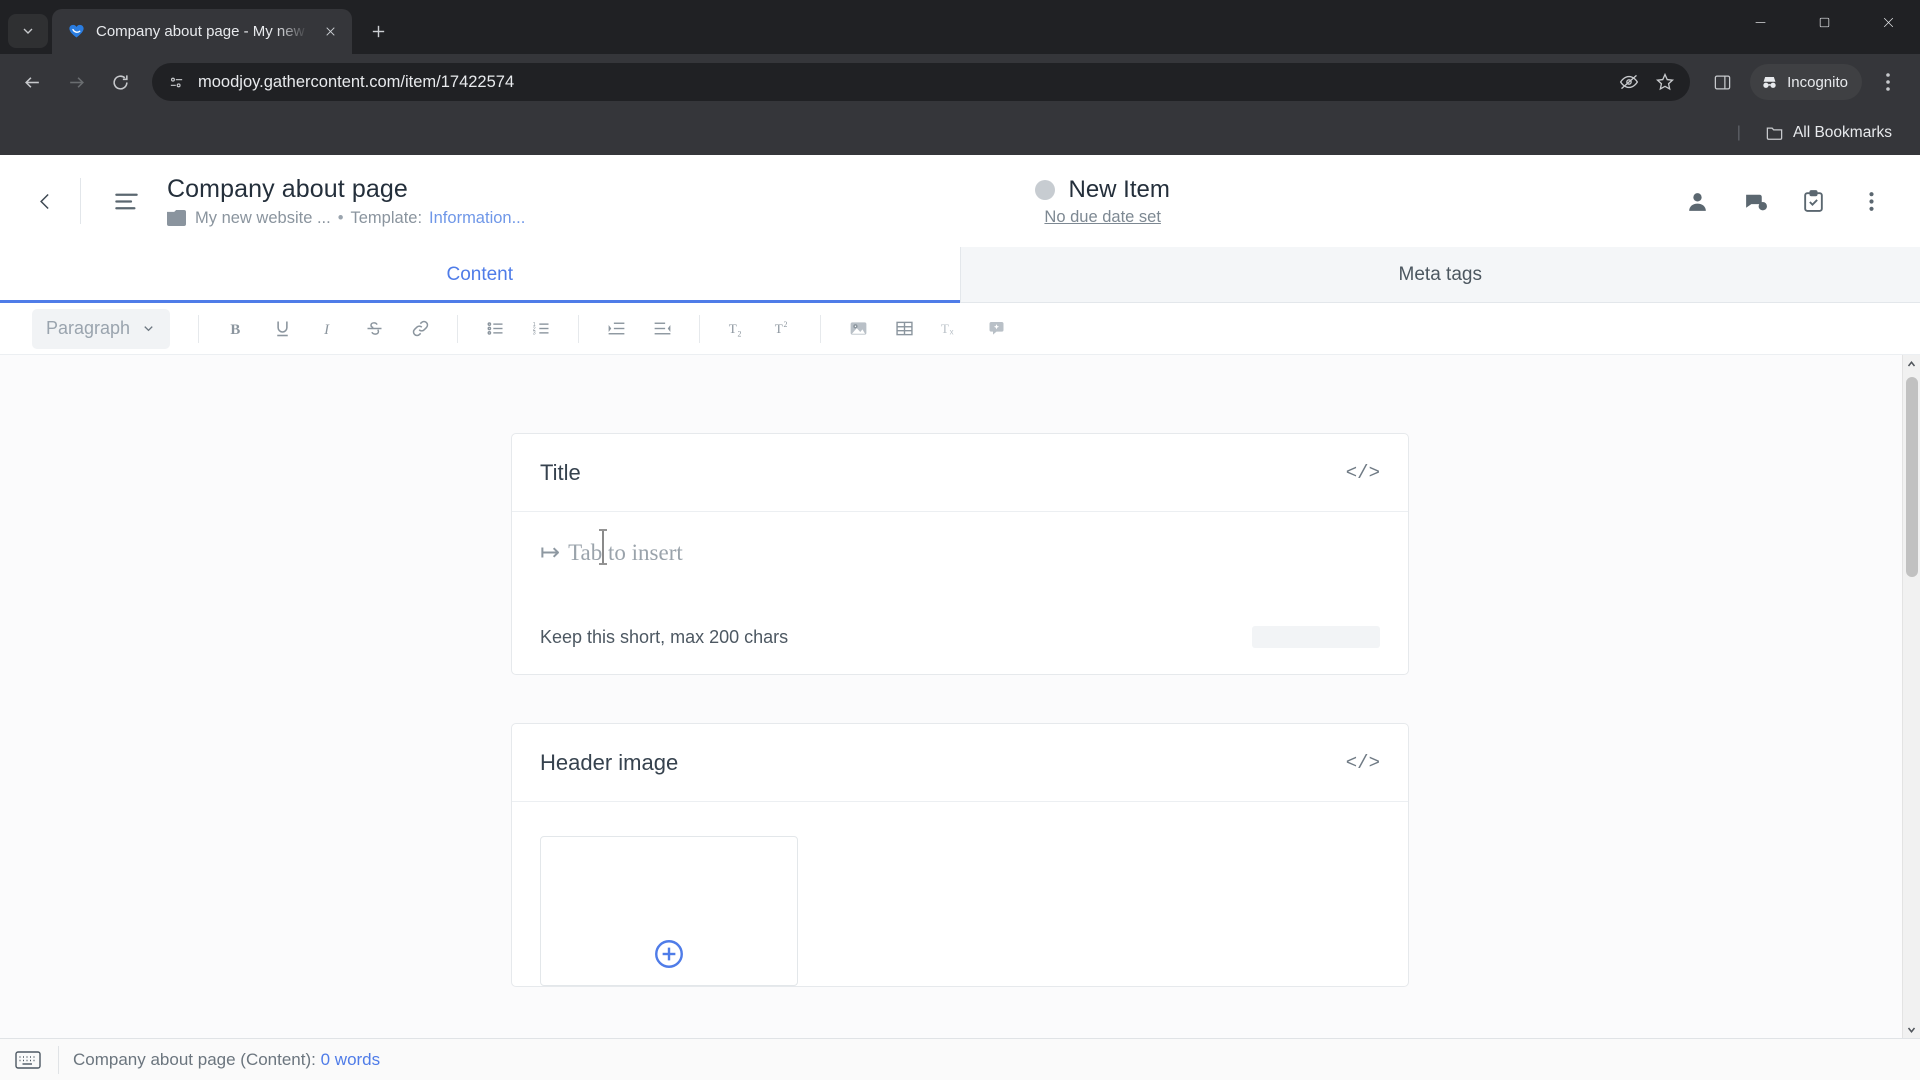  Describe the element at coordinates (616, 329) in the screenshot. I see `indent-button` at that location.